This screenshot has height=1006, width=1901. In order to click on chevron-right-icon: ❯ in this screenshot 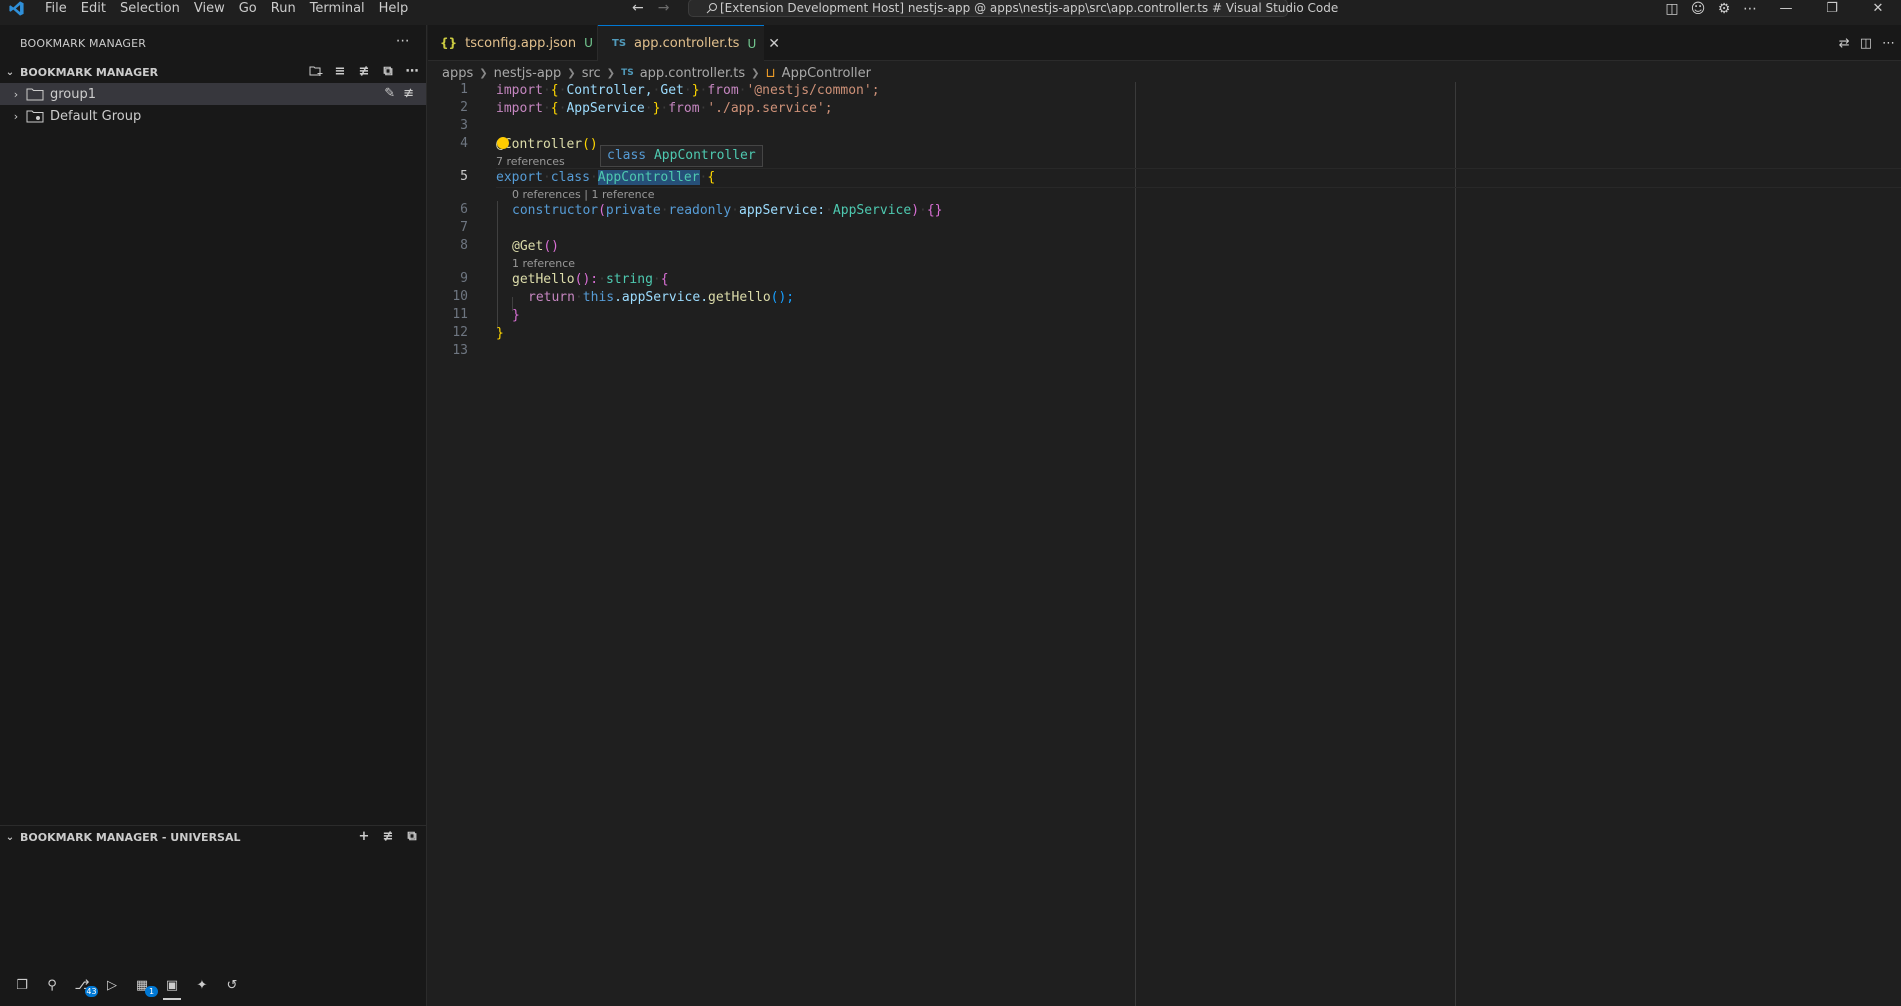, I will do `click(571, 73)`.